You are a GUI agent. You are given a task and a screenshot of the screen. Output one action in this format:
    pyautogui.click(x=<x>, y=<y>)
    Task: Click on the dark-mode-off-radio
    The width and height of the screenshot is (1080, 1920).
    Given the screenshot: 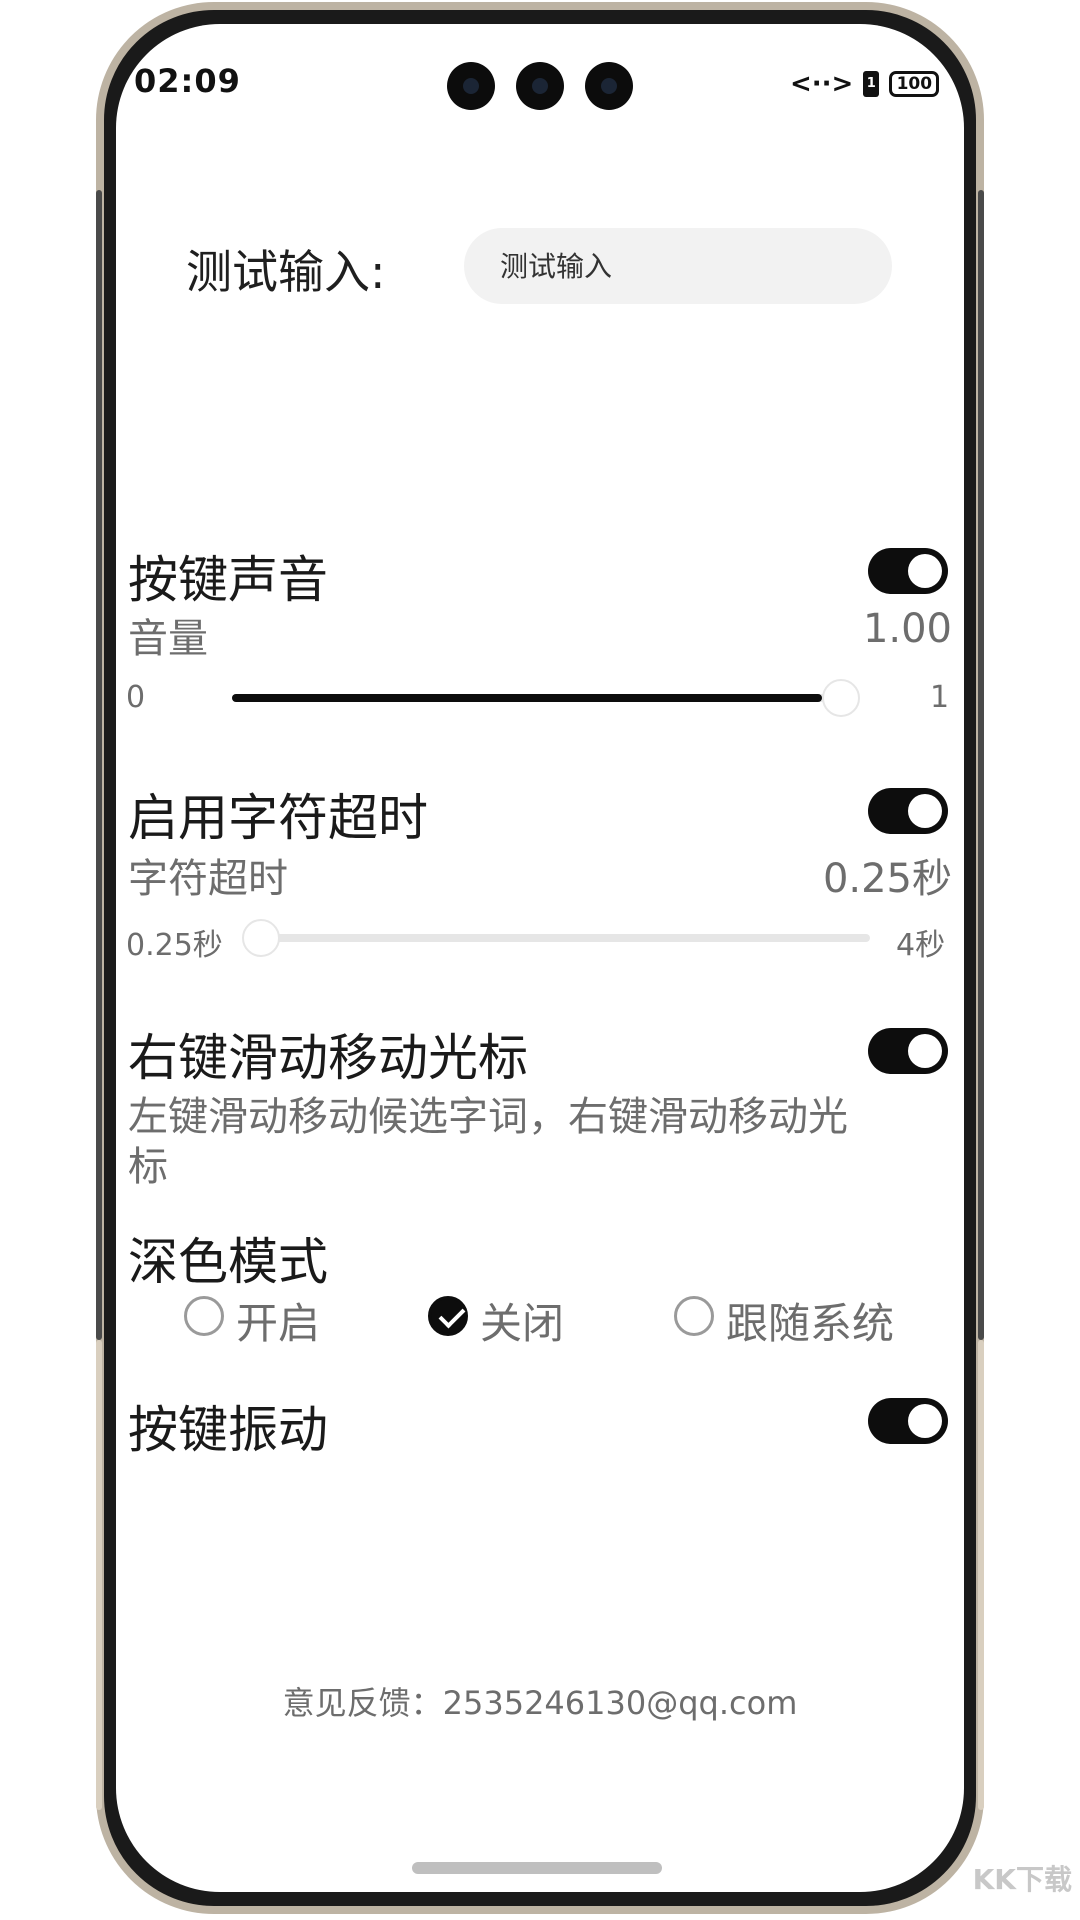 What is the action you would take?
    pyautogui.click(x=448, y=1316)
    